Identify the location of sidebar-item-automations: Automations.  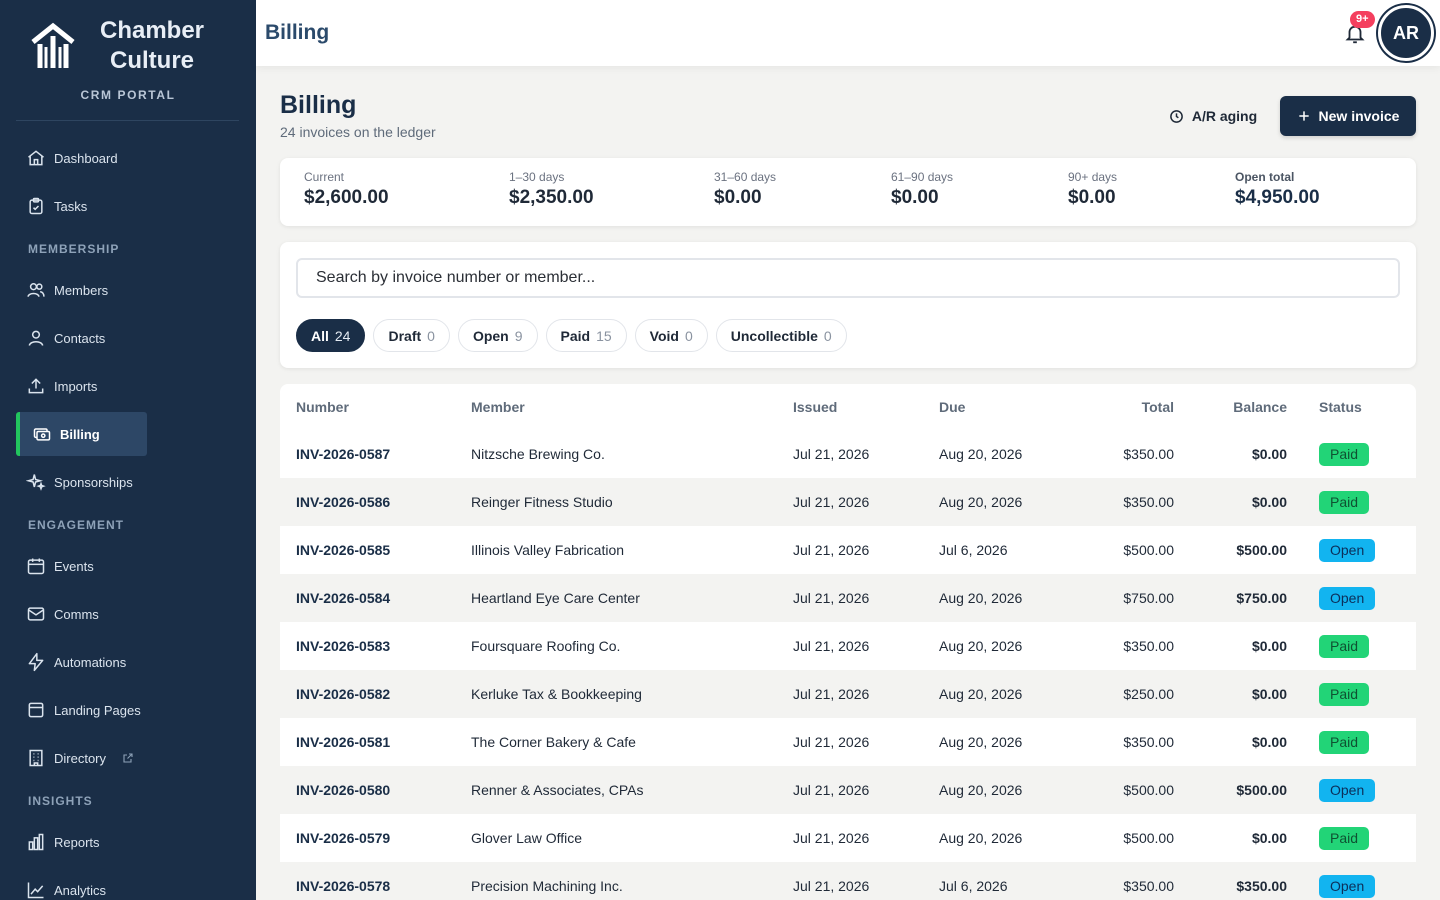
(81, 662).